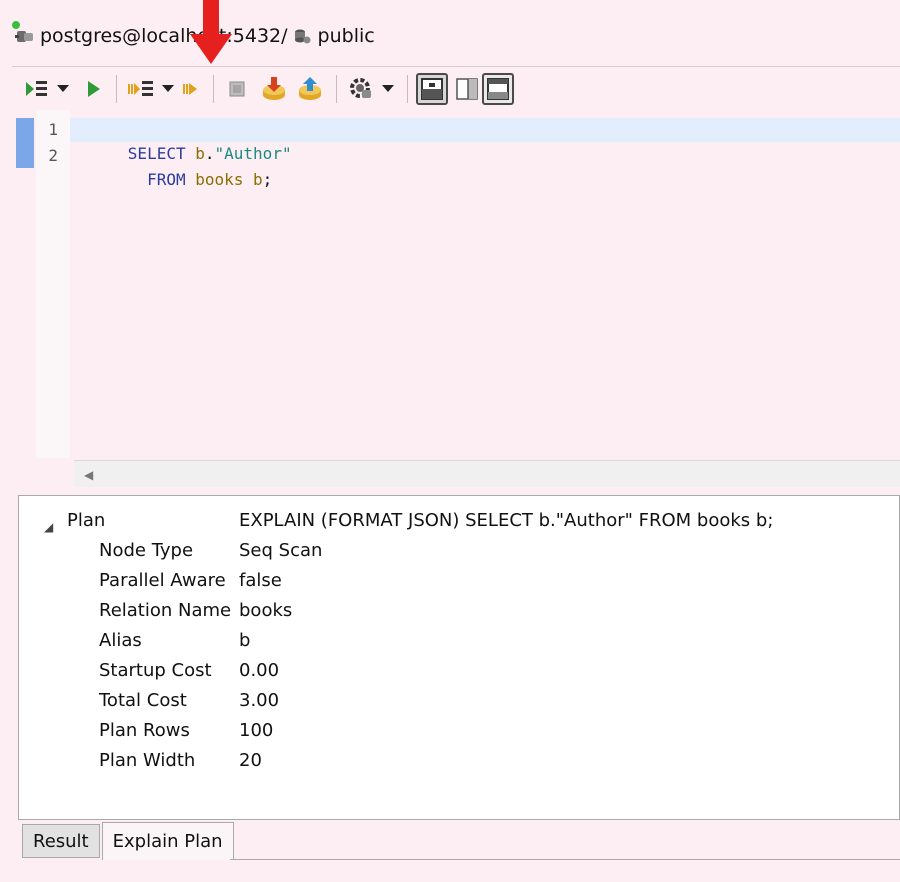 This screenshot has width=900, height=882. Describe the element at coordinates (25, 143) in the screenshot. I see `selection-gutter-marker` at that location.